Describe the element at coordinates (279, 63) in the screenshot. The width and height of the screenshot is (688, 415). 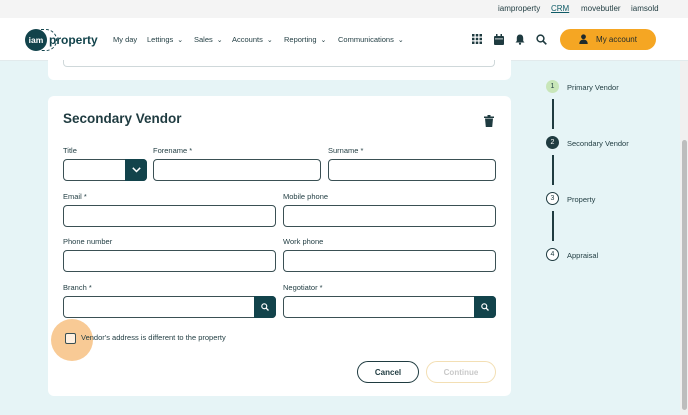
I see `previous-input-edge` at that location.